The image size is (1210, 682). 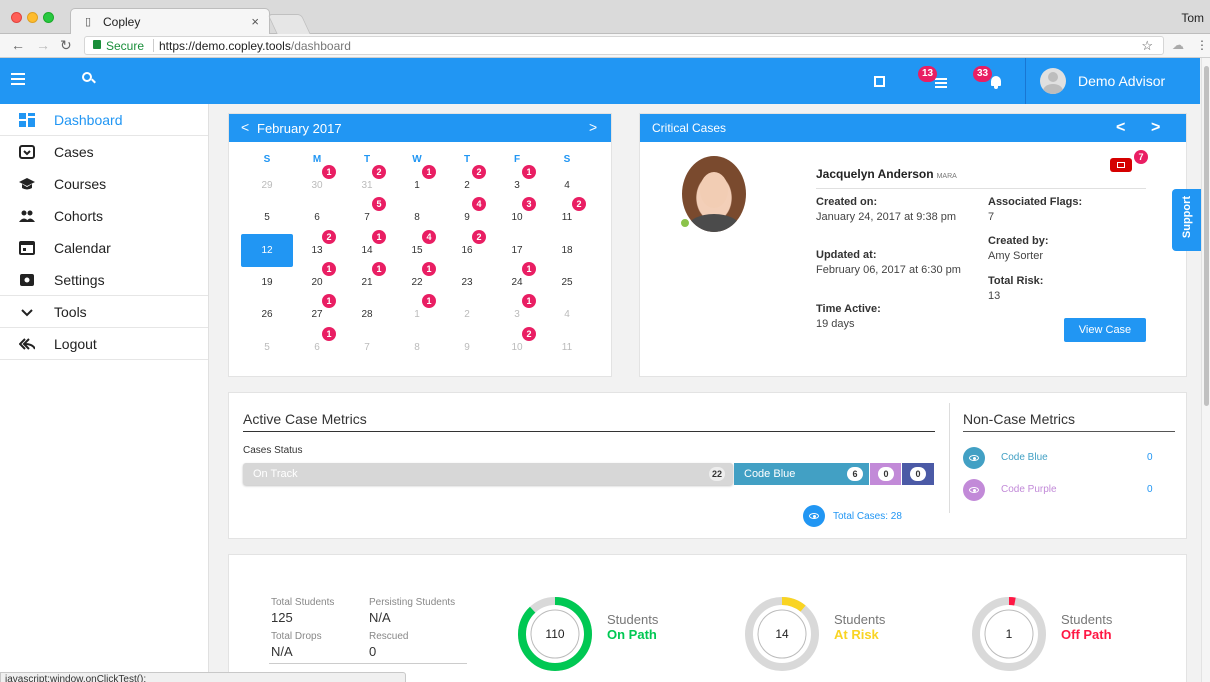 I want to click on calendar-day: 24, so click(x=517, y=282).